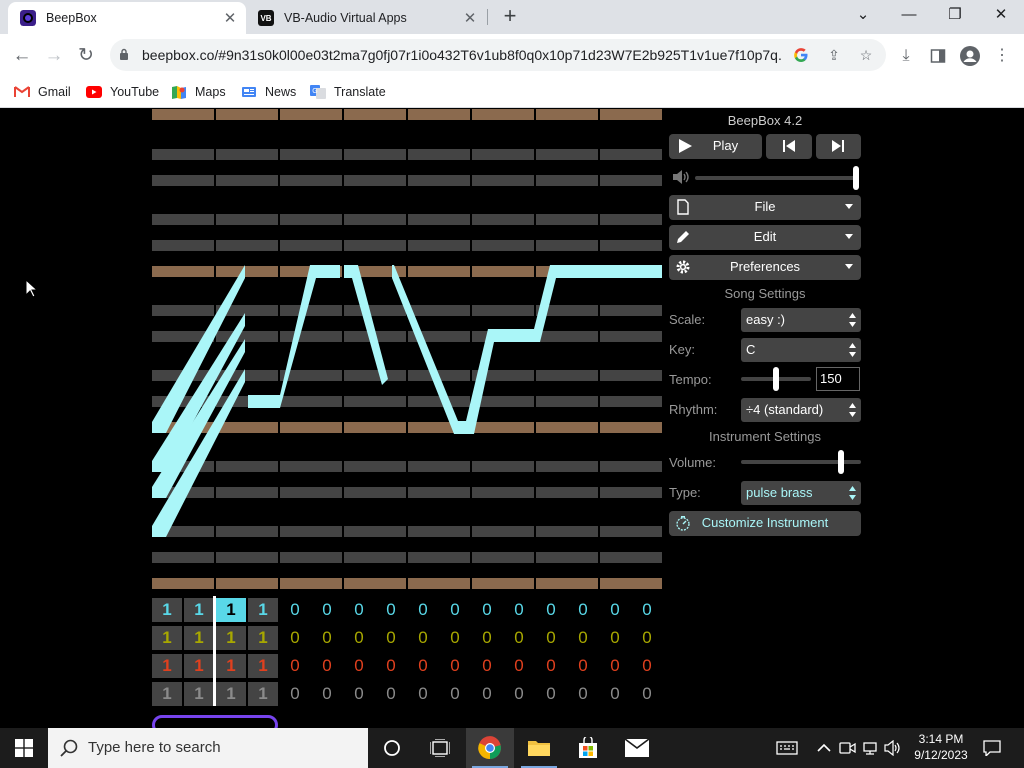  What do you see at coordinates (122, 92) in the screenshot?
I see `bookmark-youtube: YouTube` at bounding box center [122, 92].